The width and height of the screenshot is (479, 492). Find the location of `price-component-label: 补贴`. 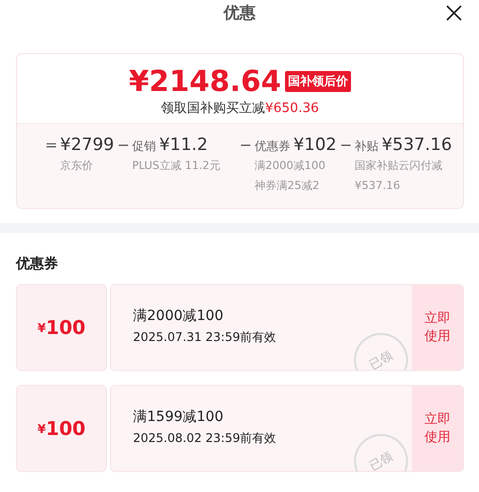

price-component-label: 补贴 is located at coordinates (366, 146).